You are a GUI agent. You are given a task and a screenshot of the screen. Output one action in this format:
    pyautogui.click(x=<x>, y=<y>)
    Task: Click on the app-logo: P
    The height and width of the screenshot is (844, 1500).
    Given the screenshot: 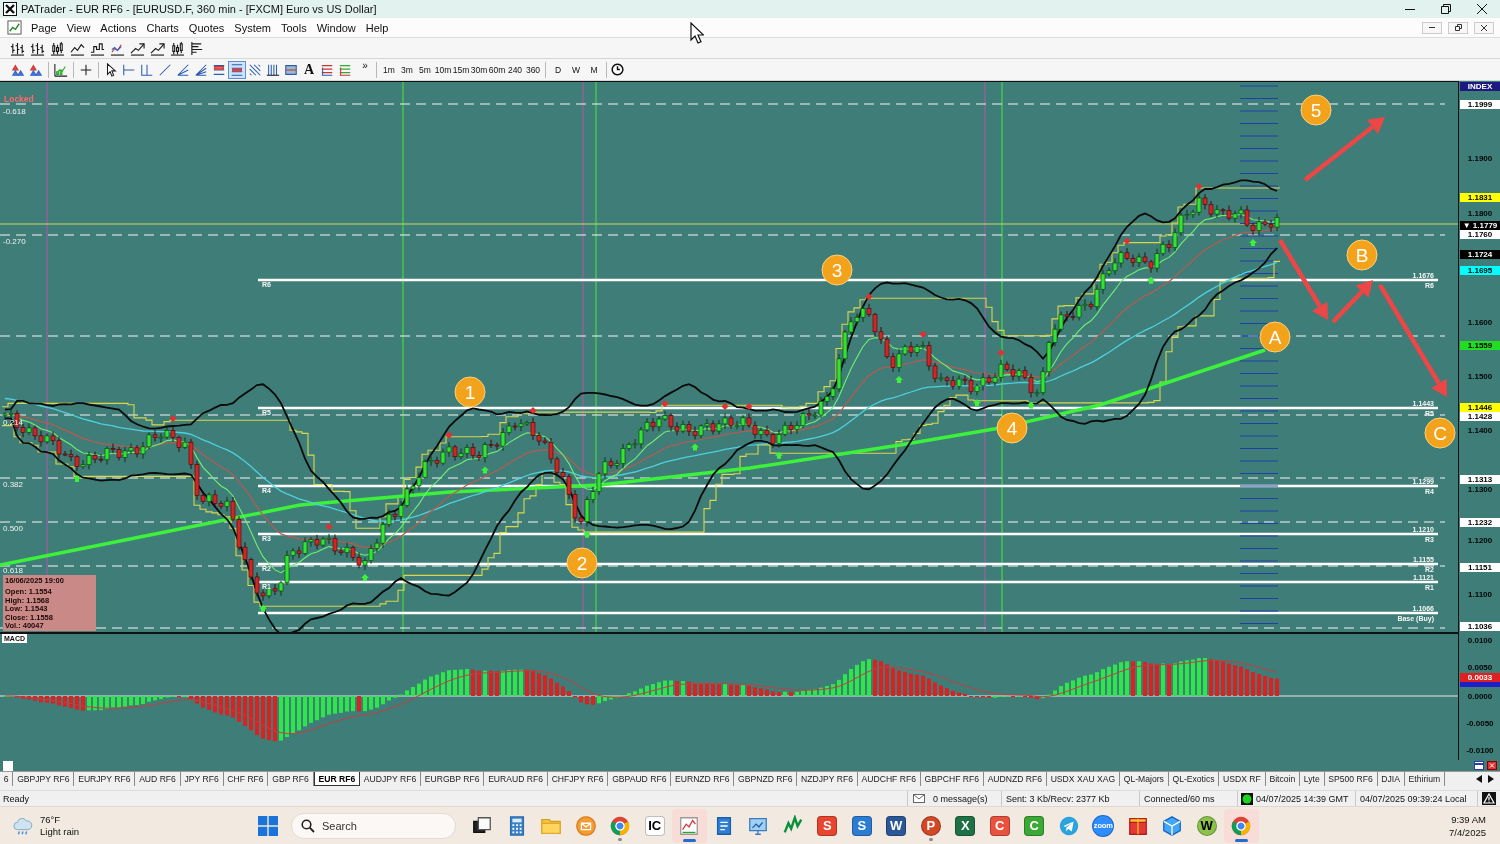 What is the action you would take?
    pyautogui.click(x=930, y=825)
    